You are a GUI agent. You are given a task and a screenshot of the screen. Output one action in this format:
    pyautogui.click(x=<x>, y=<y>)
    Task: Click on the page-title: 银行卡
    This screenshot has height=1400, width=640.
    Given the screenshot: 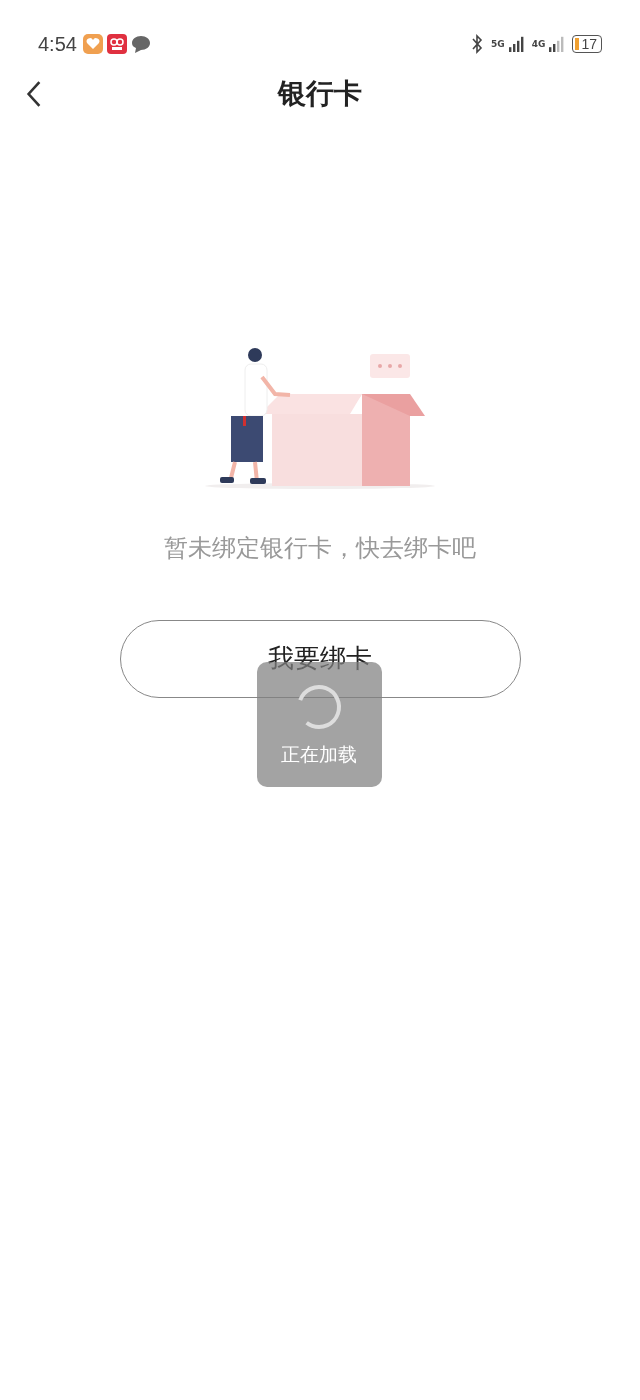 What is the action you would take?
    pyautogui.click(x=320, y=94)
    